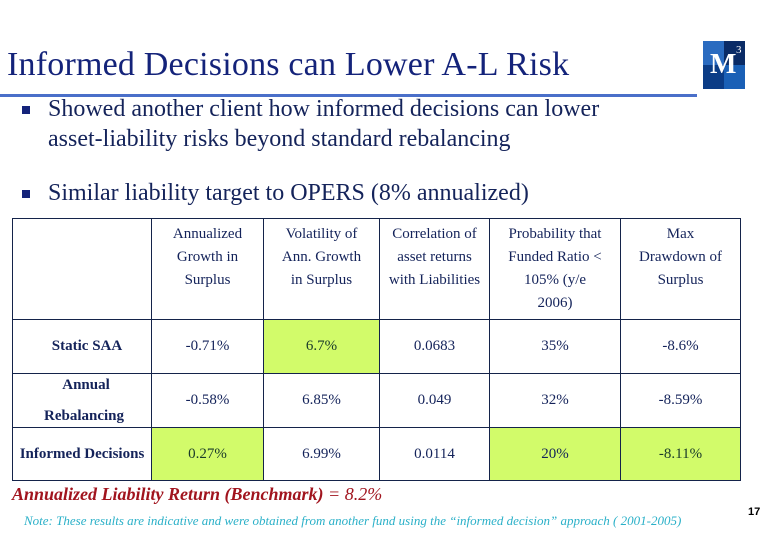 Image resolution: width=780 pixels, height=540 pixels. Describe the element at coordinates (168, 494) in the screenshot. I see `benchmark-label: Annualized Liability Return (Benchmark)` at that location.